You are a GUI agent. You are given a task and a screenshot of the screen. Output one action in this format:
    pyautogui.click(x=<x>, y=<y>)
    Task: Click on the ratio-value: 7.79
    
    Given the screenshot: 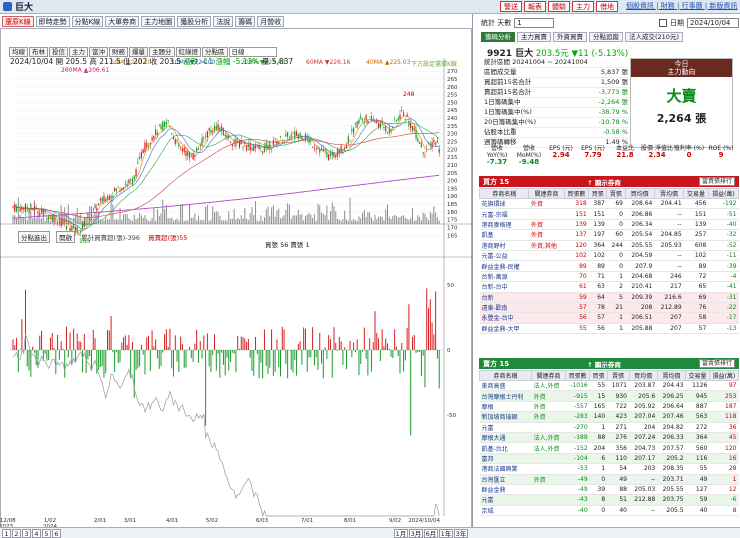 What is the action you would take?
    pyautogui.click(x=593, y=155)
    